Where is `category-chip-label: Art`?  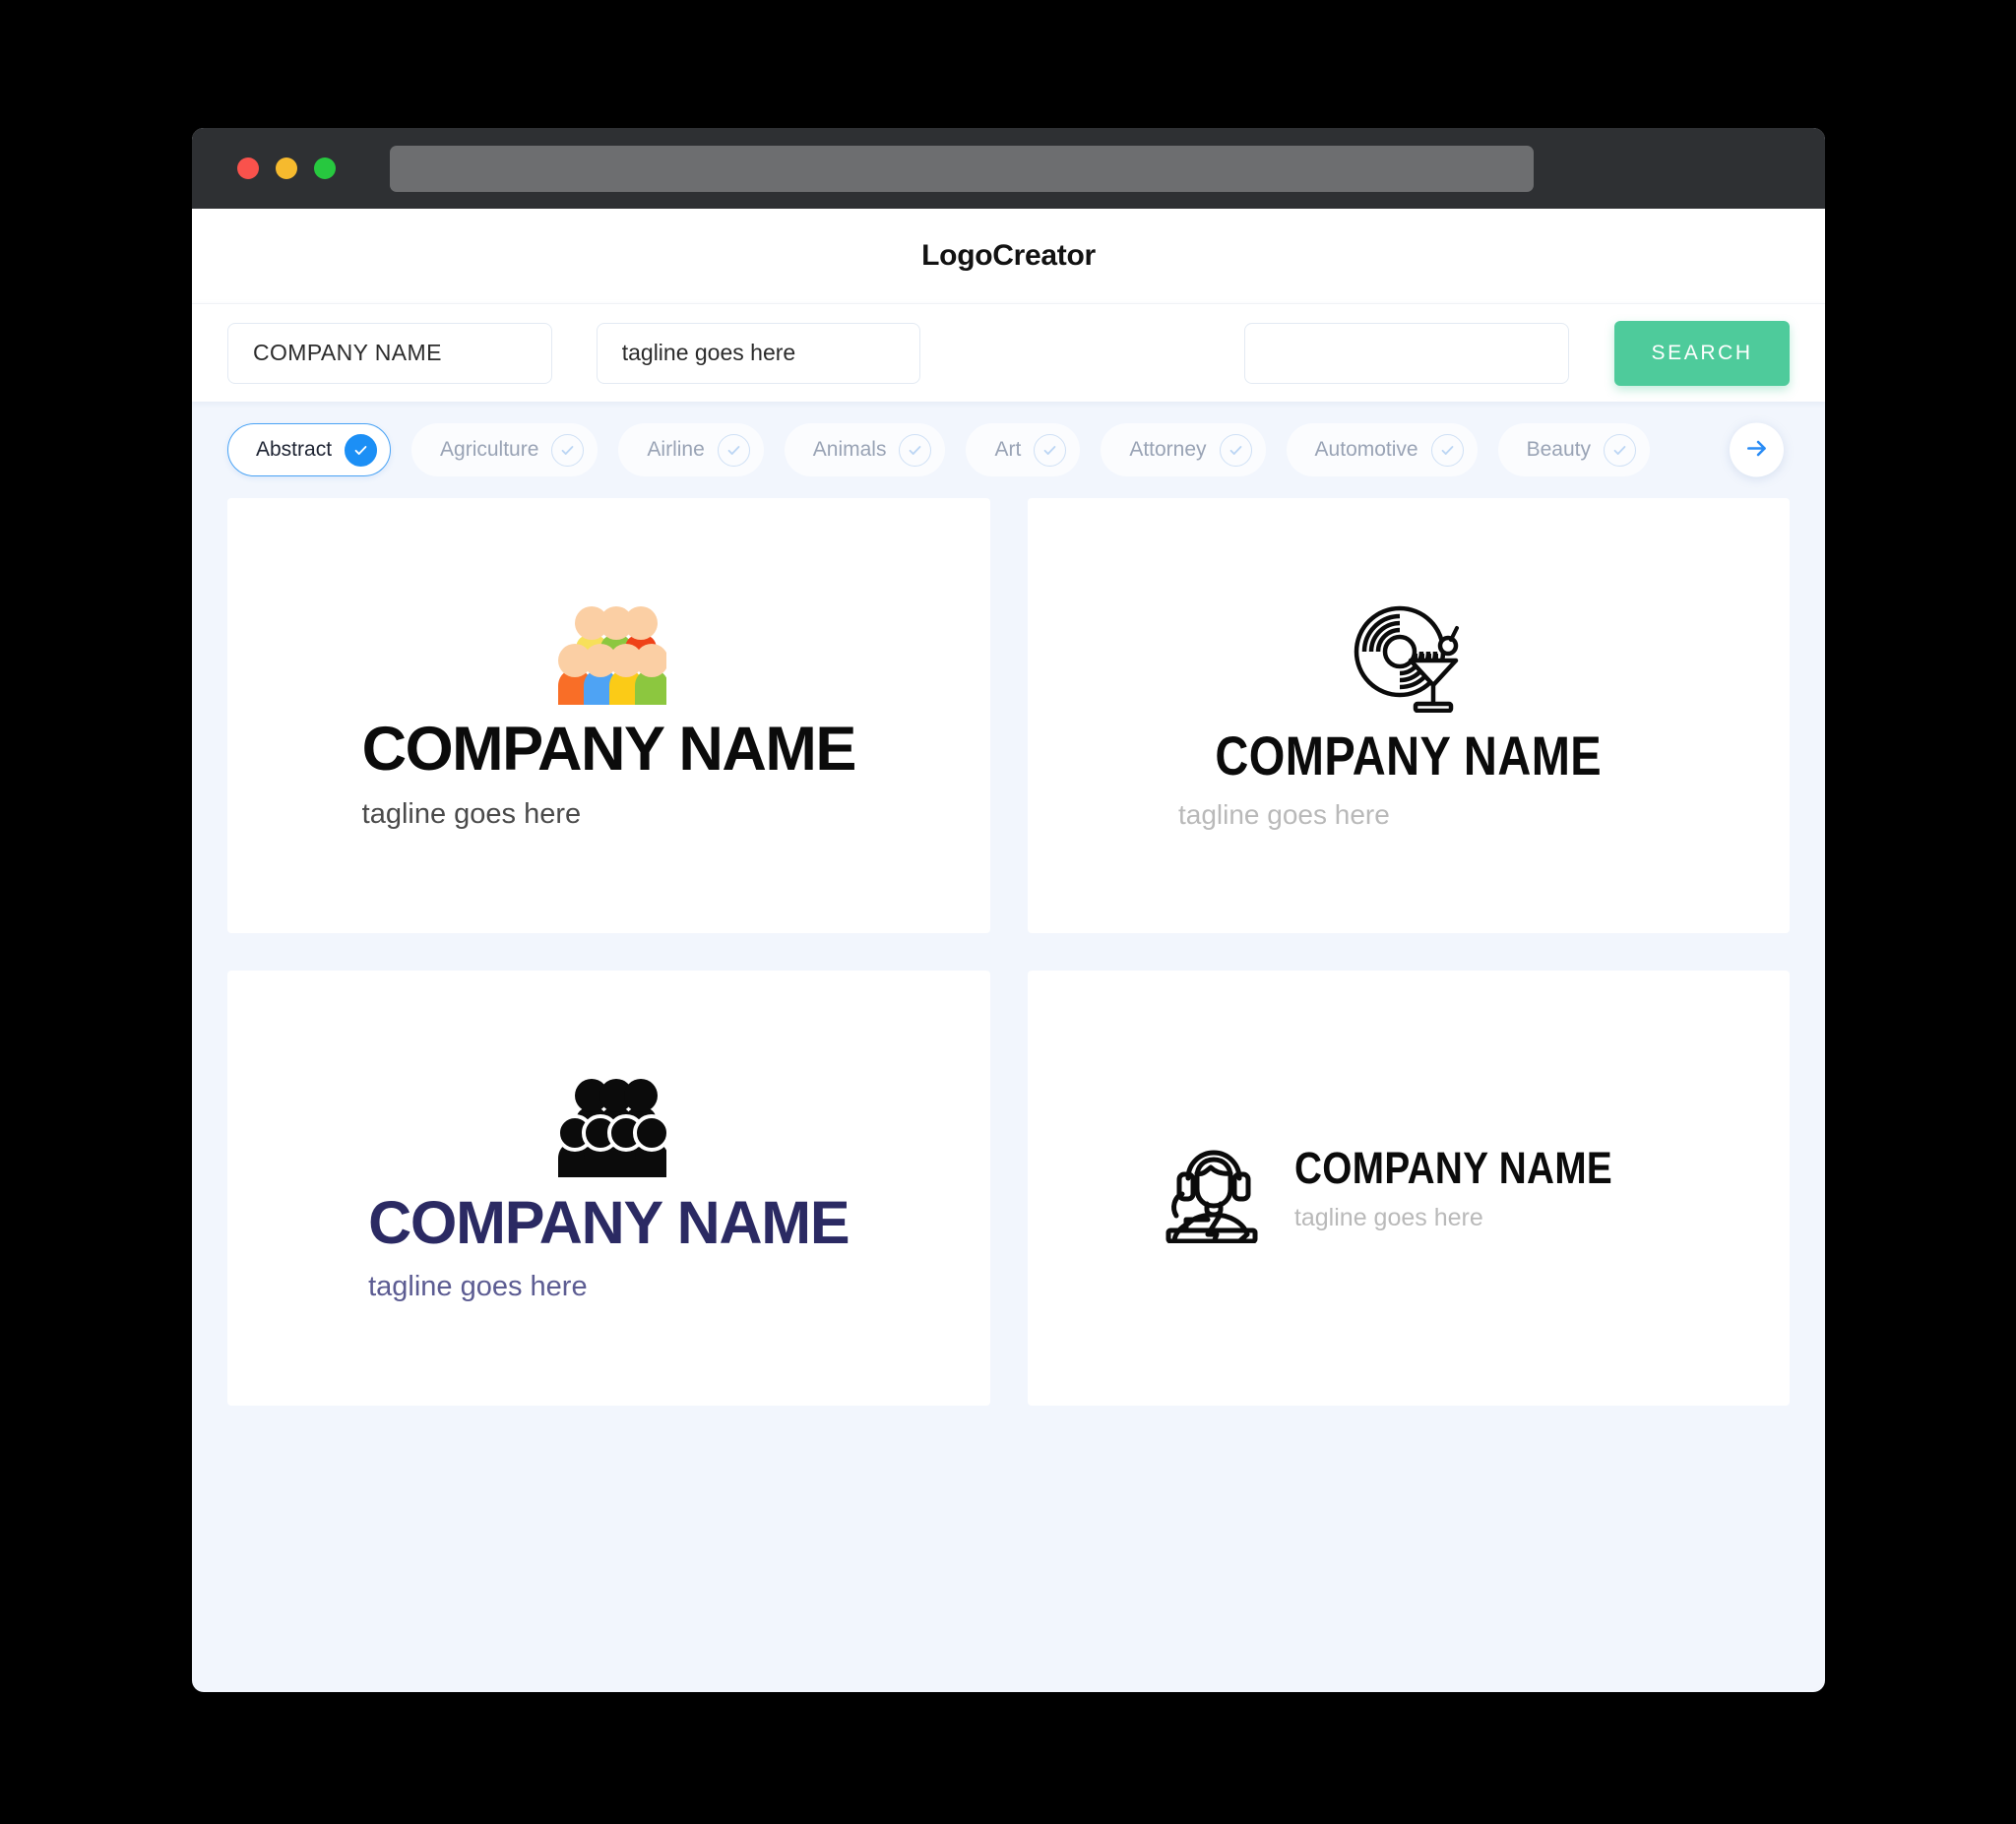 category-chip-label: Art is located at coordinates (1008, 450).